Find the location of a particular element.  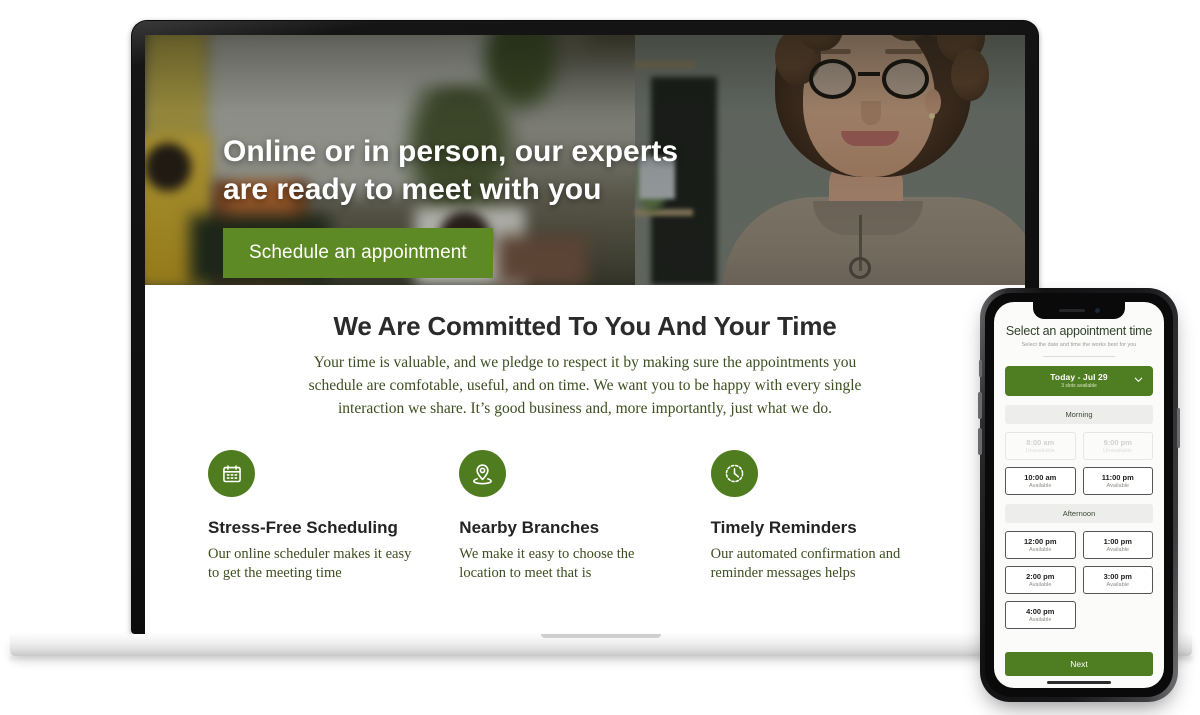

date-selector: Today - Jul 29 3 slots available is located at coordinates (1079, 381).